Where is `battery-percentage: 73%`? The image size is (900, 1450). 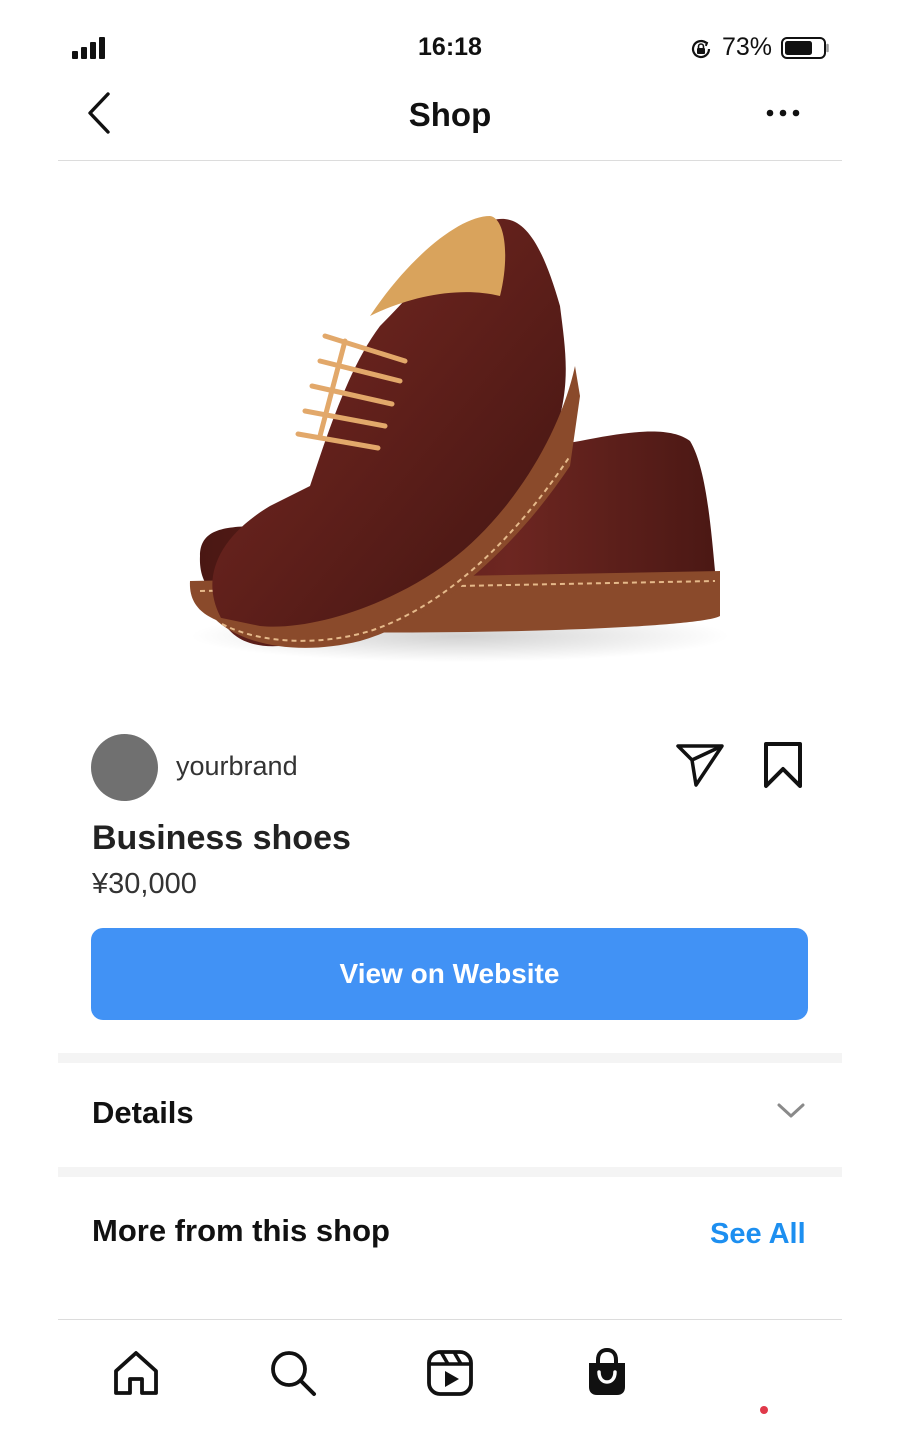 battery-percentage: 73% is located at coordinates (747, 47).